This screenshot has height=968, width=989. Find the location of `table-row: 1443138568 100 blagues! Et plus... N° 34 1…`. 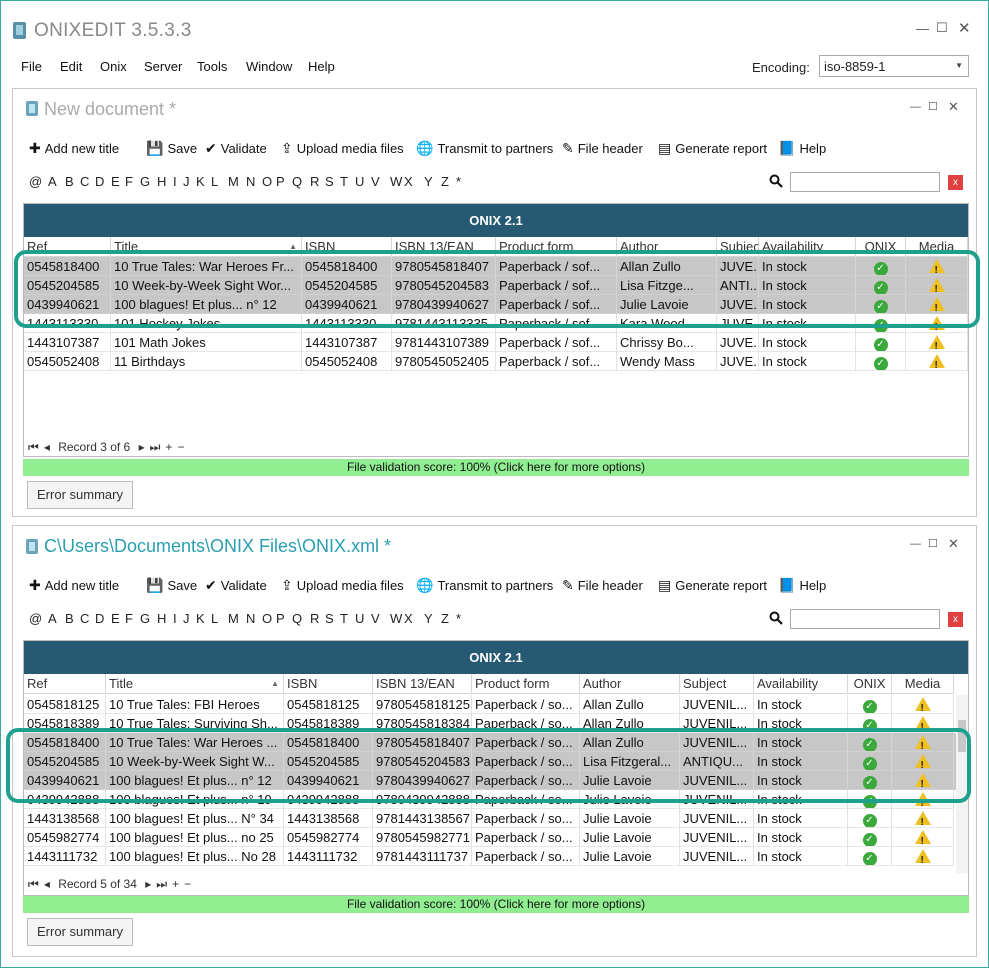

table-row: 1443138568 100 blagues! Et plus... N° 34 1… is located at coordinates (496, 818).